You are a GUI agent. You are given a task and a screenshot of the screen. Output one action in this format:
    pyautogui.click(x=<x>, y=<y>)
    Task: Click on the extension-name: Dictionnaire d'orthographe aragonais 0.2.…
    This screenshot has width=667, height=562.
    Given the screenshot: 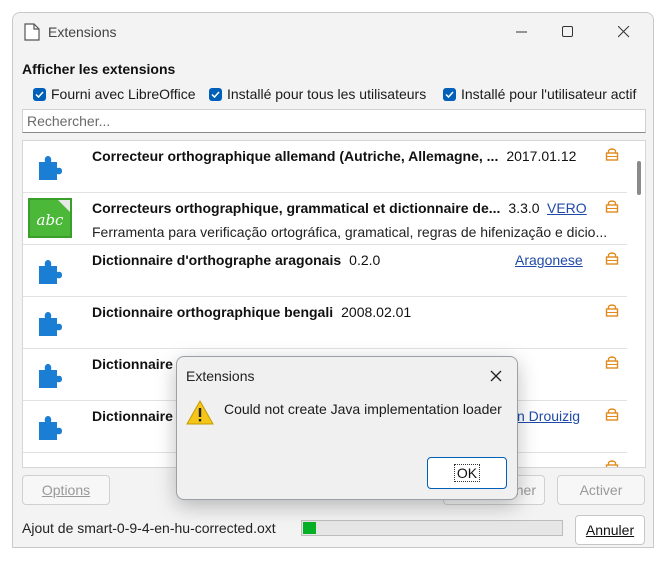 What is the action you would take?
    pyautogui.click(x=236, y=260)
    